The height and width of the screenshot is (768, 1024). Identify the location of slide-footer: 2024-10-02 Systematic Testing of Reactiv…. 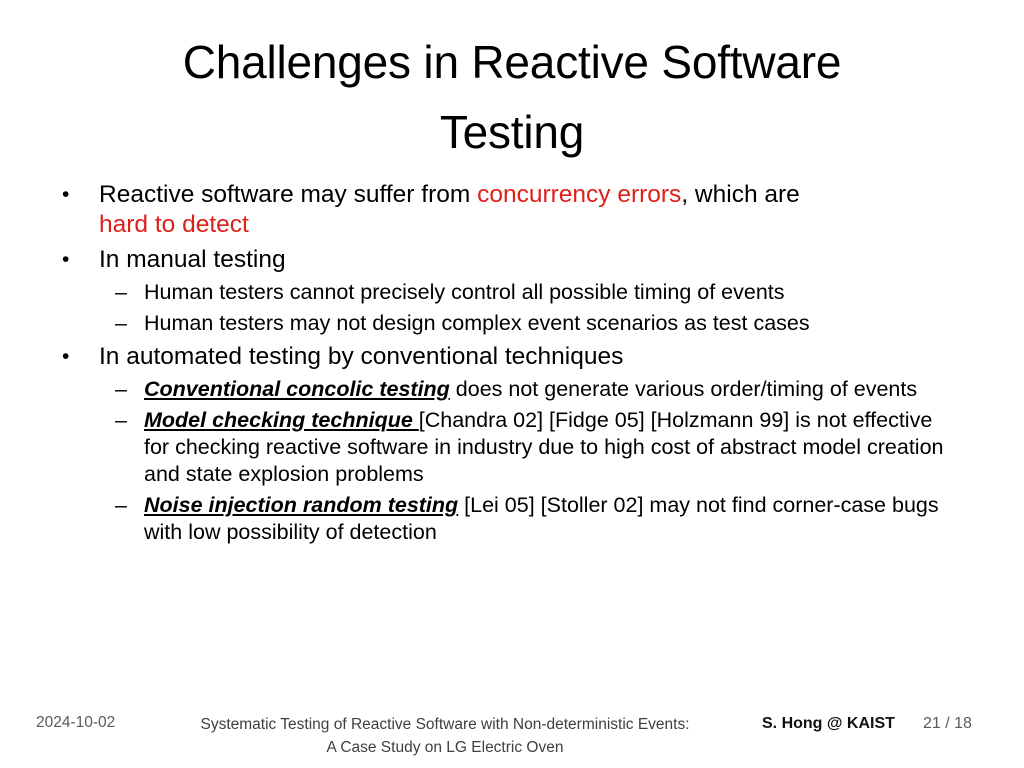
(512, 738).